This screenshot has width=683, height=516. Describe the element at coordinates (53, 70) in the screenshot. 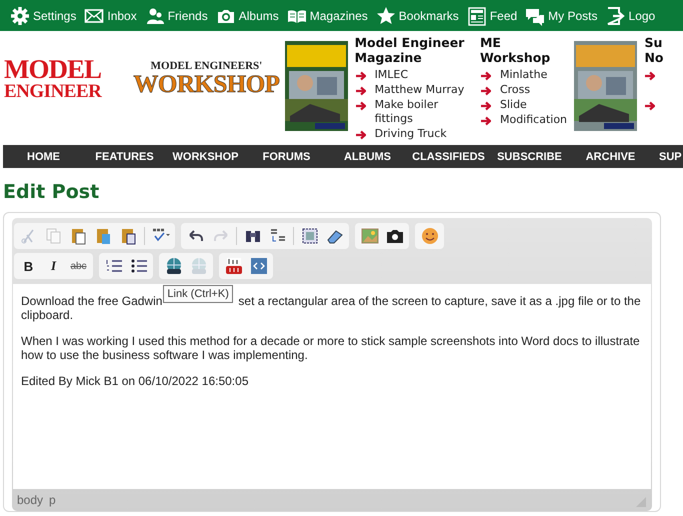

I see `logo-text: MODEL` at that location.